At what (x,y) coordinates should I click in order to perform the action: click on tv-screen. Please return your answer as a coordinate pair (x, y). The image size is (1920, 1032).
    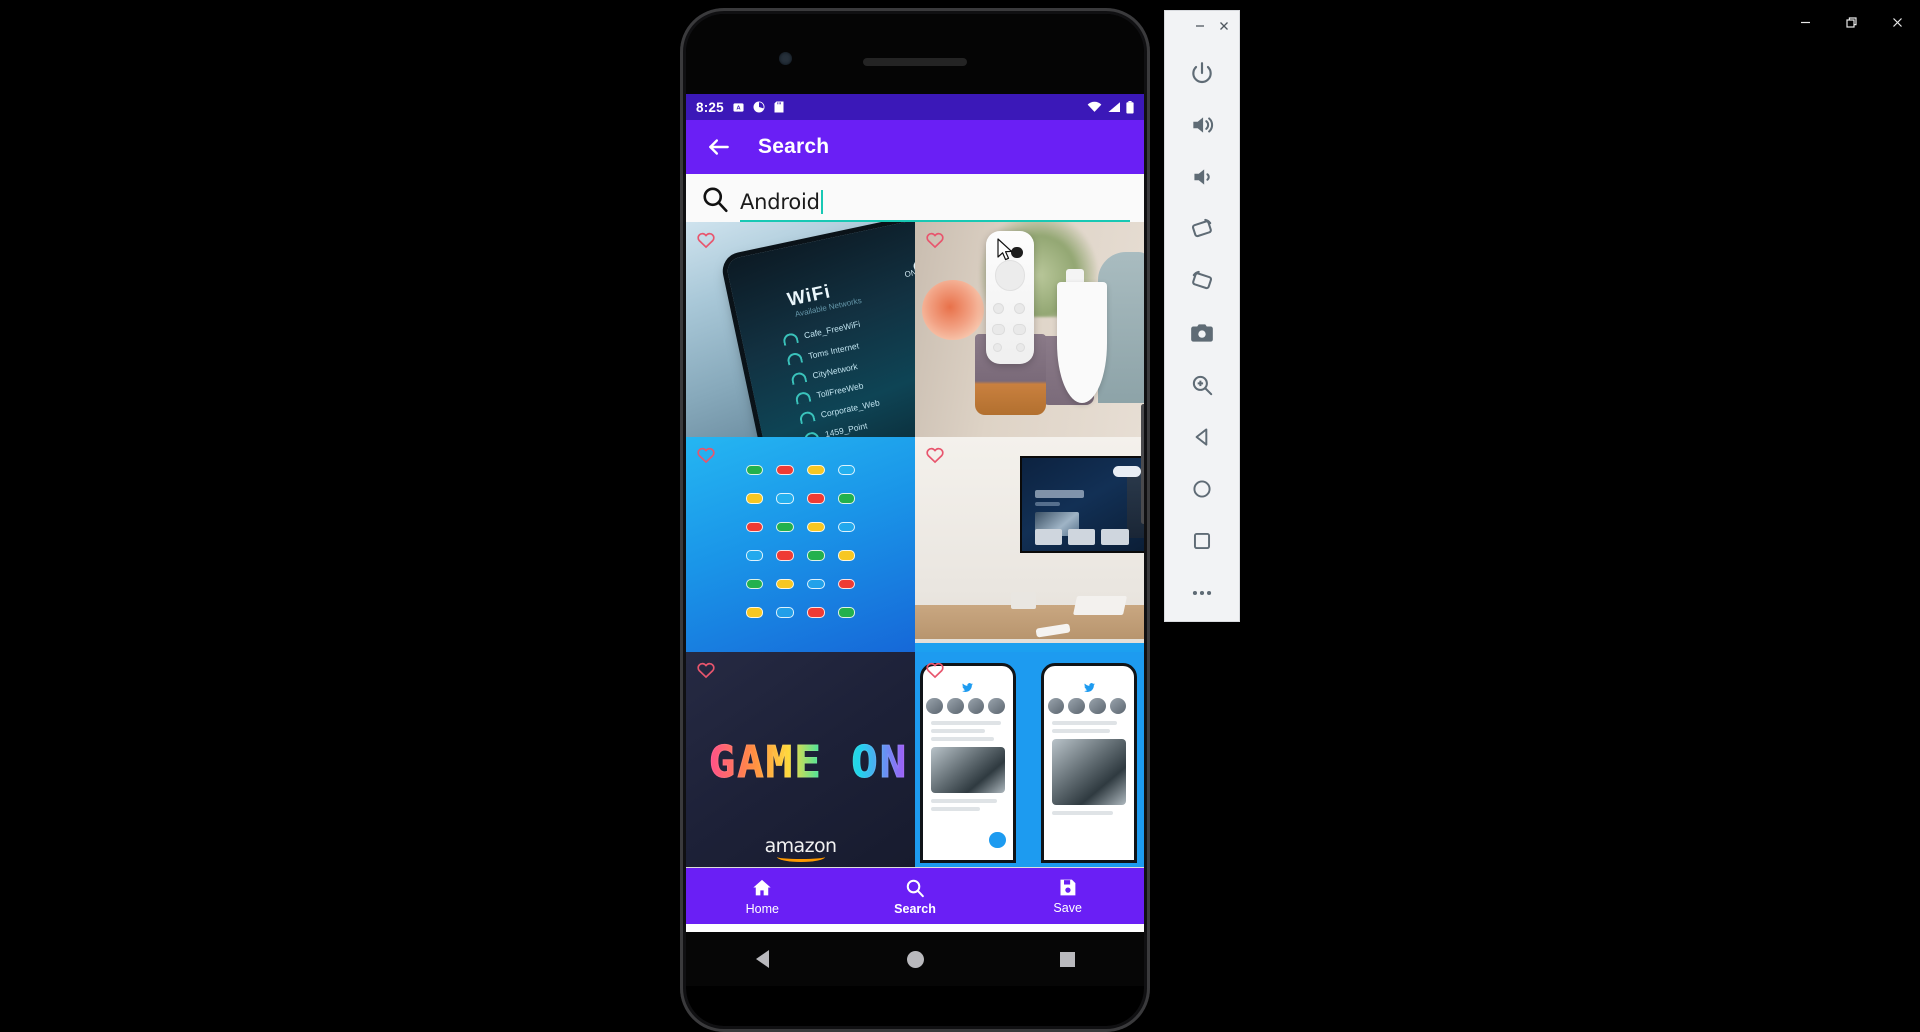
    Looking at the image, I should click on (1082, 505).